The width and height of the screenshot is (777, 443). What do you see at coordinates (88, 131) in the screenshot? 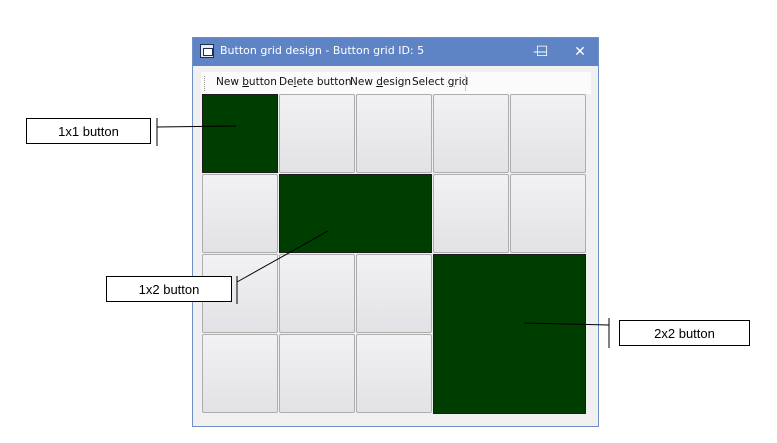
I see `label-1x1-button: 1x1 button` at bounding box center [88, 131].